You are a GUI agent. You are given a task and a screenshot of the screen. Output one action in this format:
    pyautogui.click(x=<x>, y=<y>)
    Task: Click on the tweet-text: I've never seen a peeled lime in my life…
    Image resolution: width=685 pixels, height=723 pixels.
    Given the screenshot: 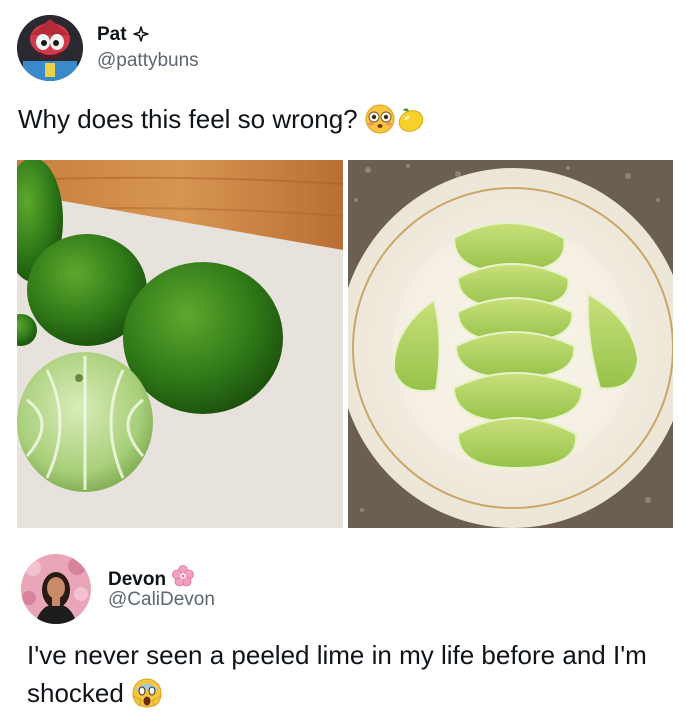 What is the action you would take?
    pyautogui.click(x=347, y=677)
    